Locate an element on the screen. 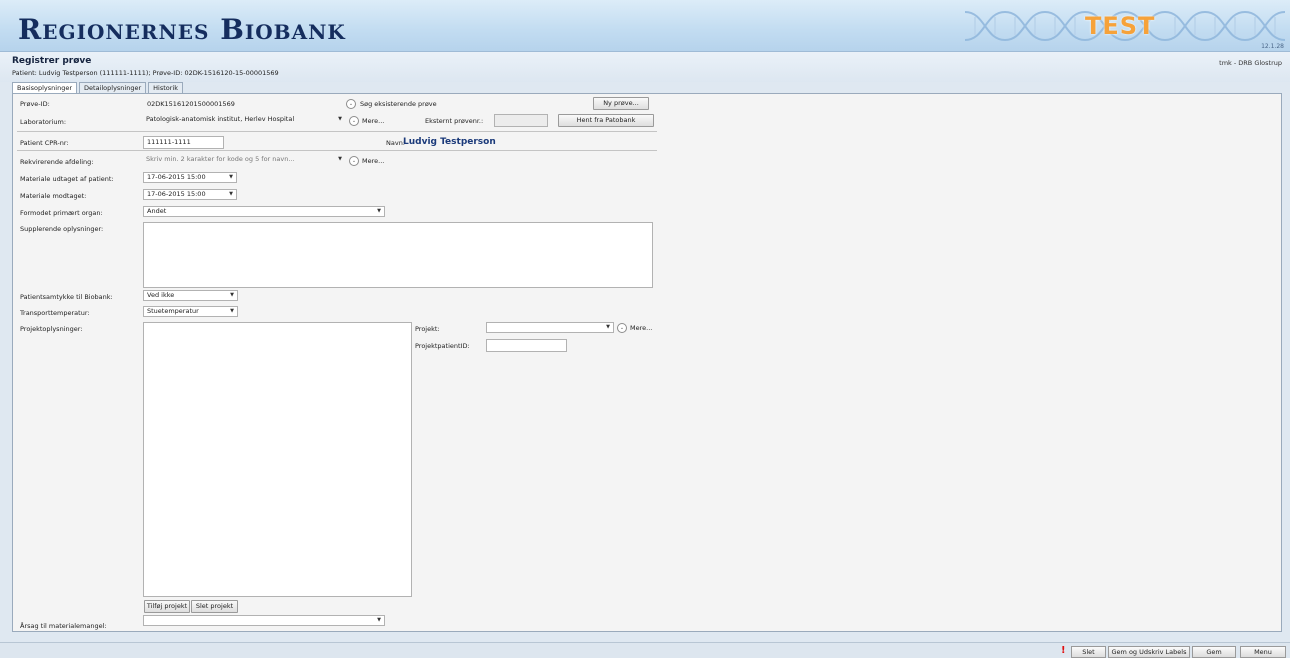  save-button: Gem is located at coordinates (1214, 652).